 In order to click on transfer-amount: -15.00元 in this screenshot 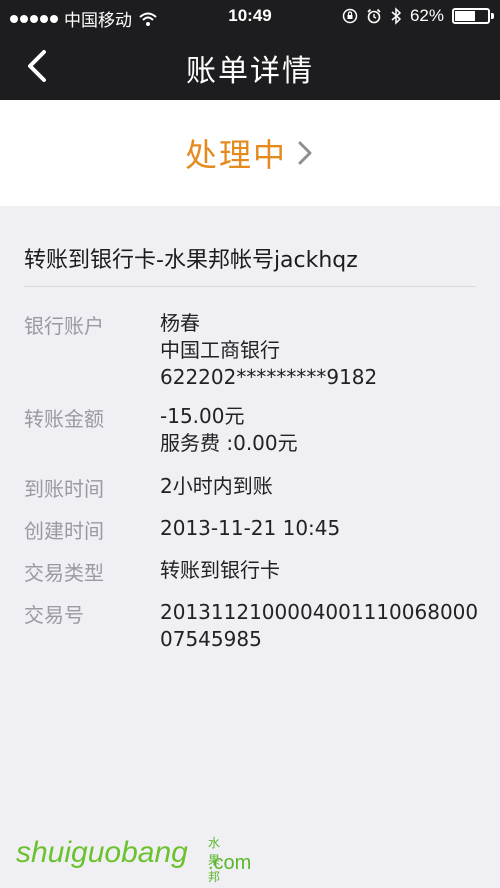, I will do `click(202, 416)`.